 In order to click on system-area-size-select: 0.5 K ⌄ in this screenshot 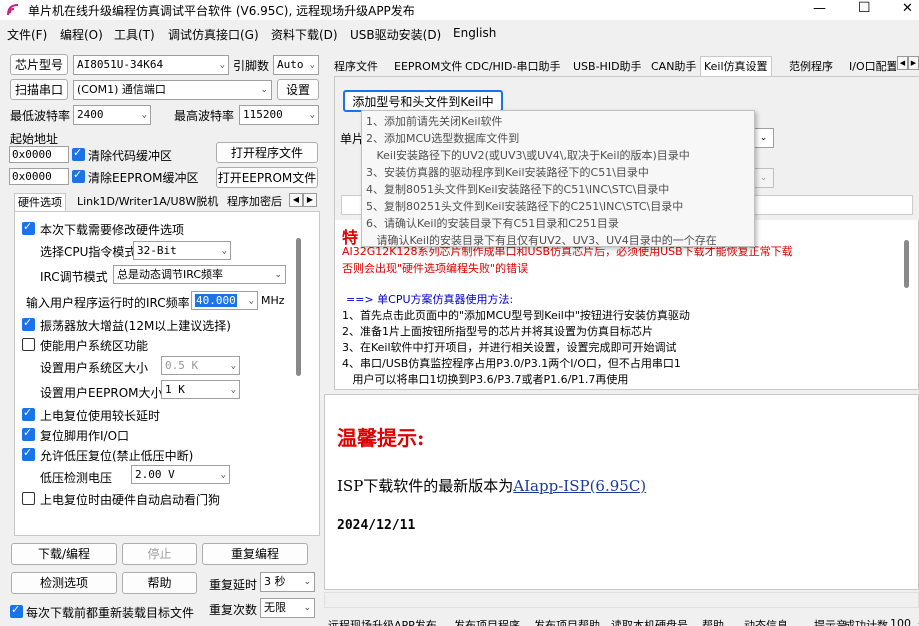, I will do `click(200, 365)`.